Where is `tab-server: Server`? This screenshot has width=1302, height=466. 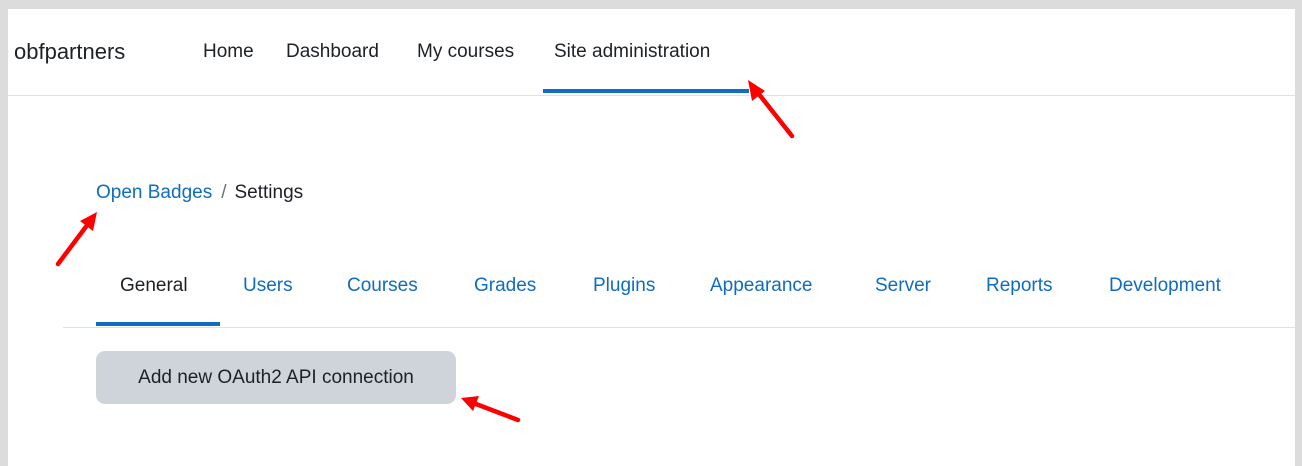
tab-server: Server is located at coordinates (903, 286).